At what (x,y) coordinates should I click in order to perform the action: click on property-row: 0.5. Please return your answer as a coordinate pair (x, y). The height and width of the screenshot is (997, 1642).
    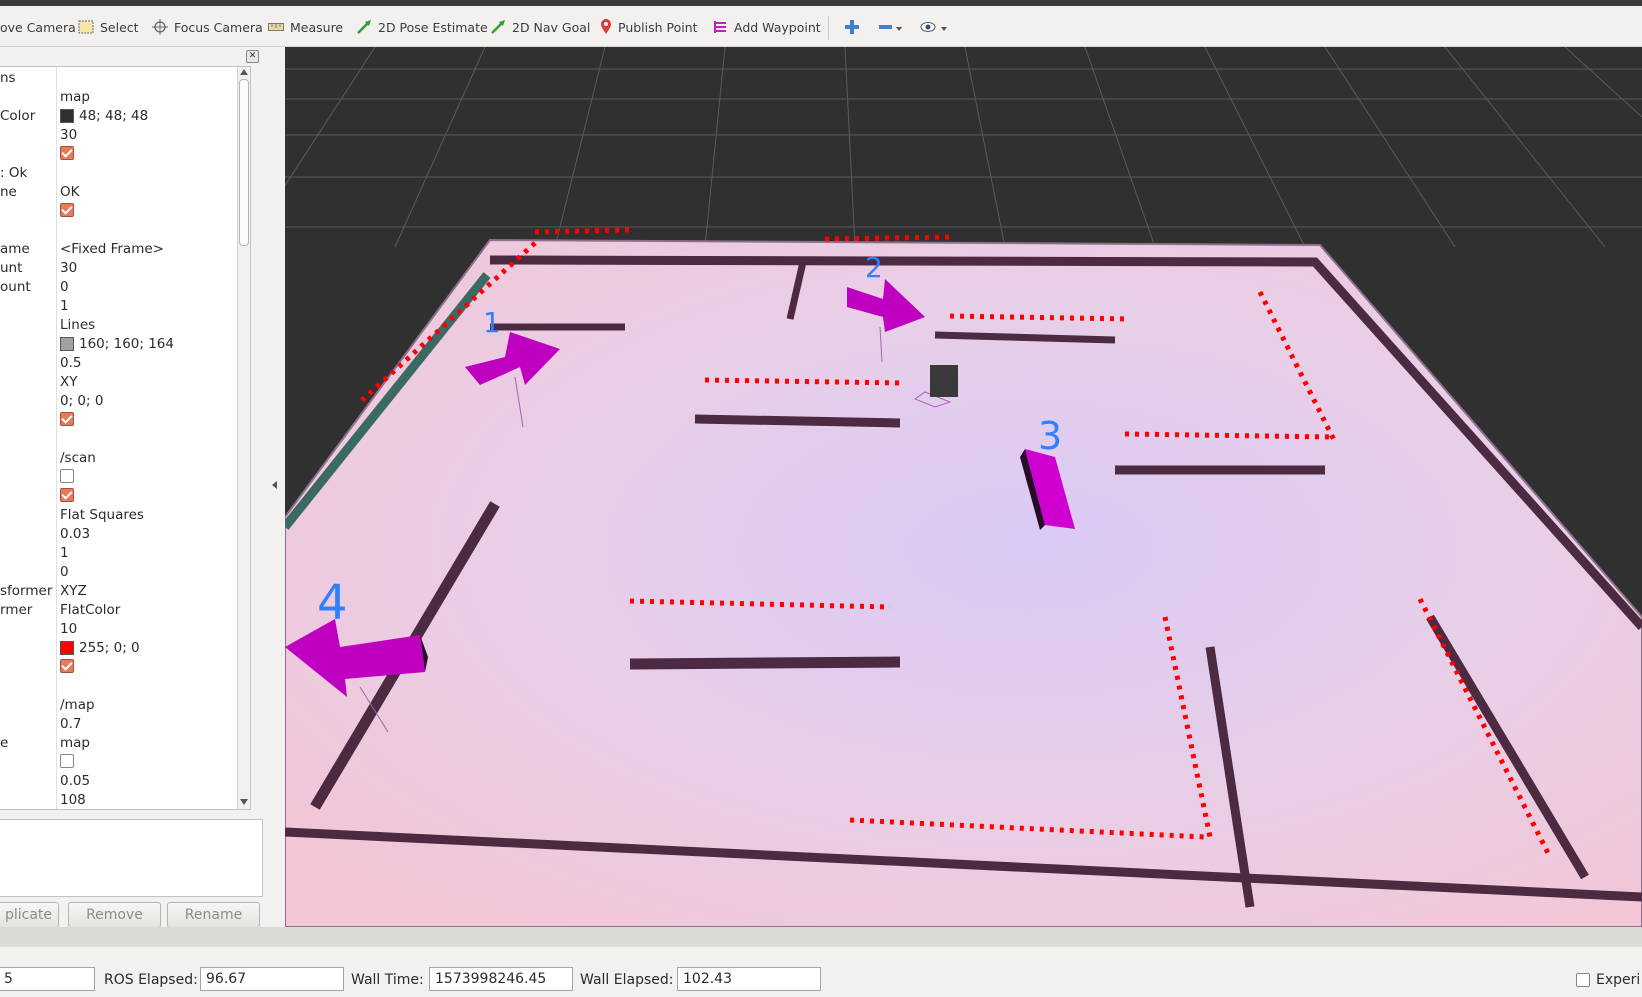
    Looking at the image, I should click on (125, 363).